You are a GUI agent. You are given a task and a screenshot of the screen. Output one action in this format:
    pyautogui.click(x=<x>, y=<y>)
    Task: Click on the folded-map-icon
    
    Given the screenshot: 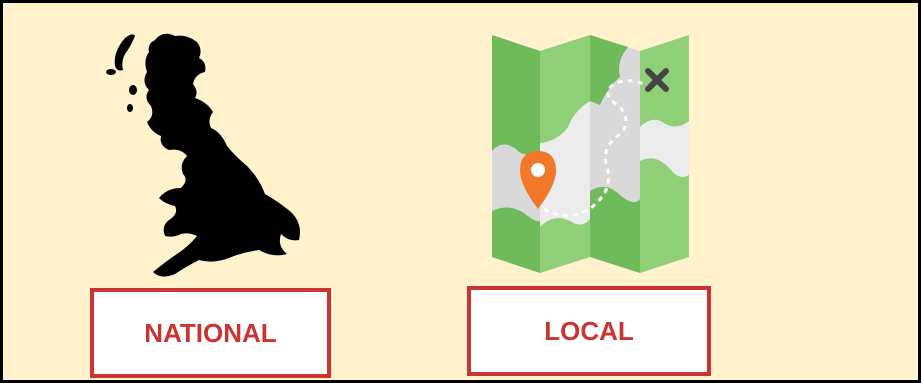 What is the action you would take?
    pyautogui.click(x=590, y=154)
    